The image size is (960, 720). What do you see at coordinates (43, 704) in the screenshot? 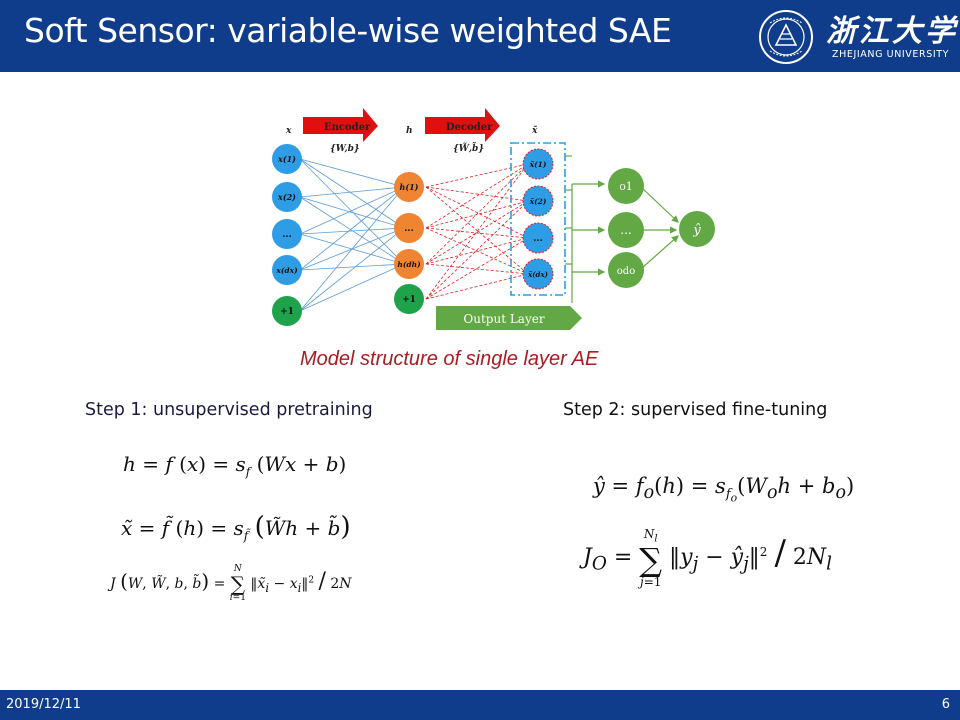
I see `footer-date: 2019/12/11` at bounding box center [43, 704].